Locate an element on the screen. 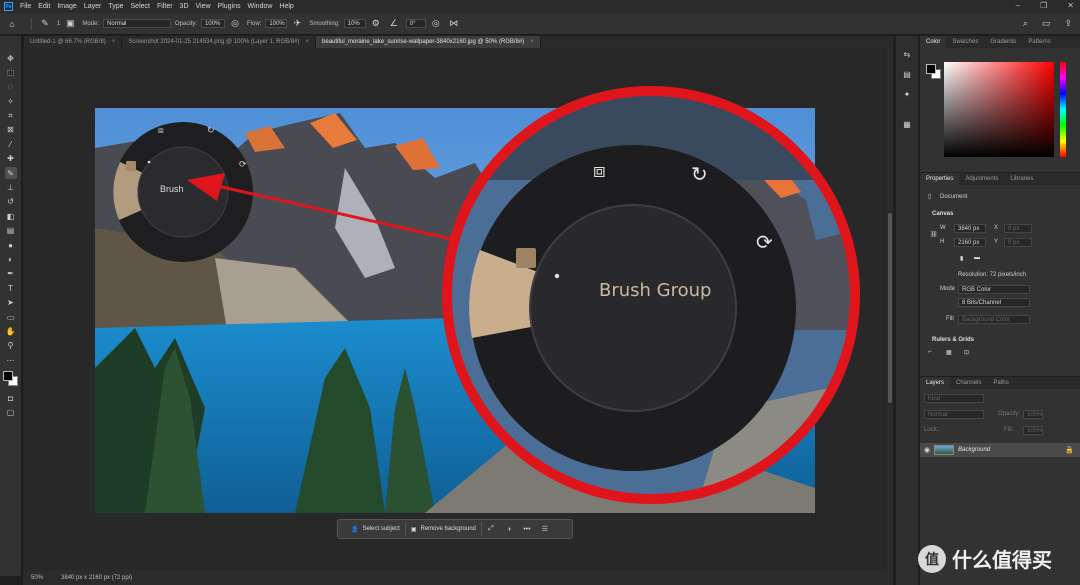 This screenshot has width=1080, height=585. symmetry-icon: ⋈ is located at coordinates (454, 24).